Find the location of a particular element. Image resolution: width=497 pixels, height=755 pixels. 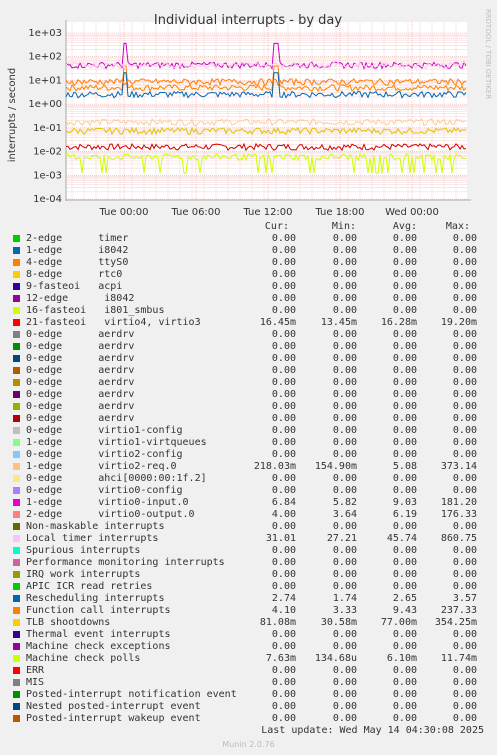

legend-label: 2-edge virtio0-output.0 is located at coordinates (110, 514).